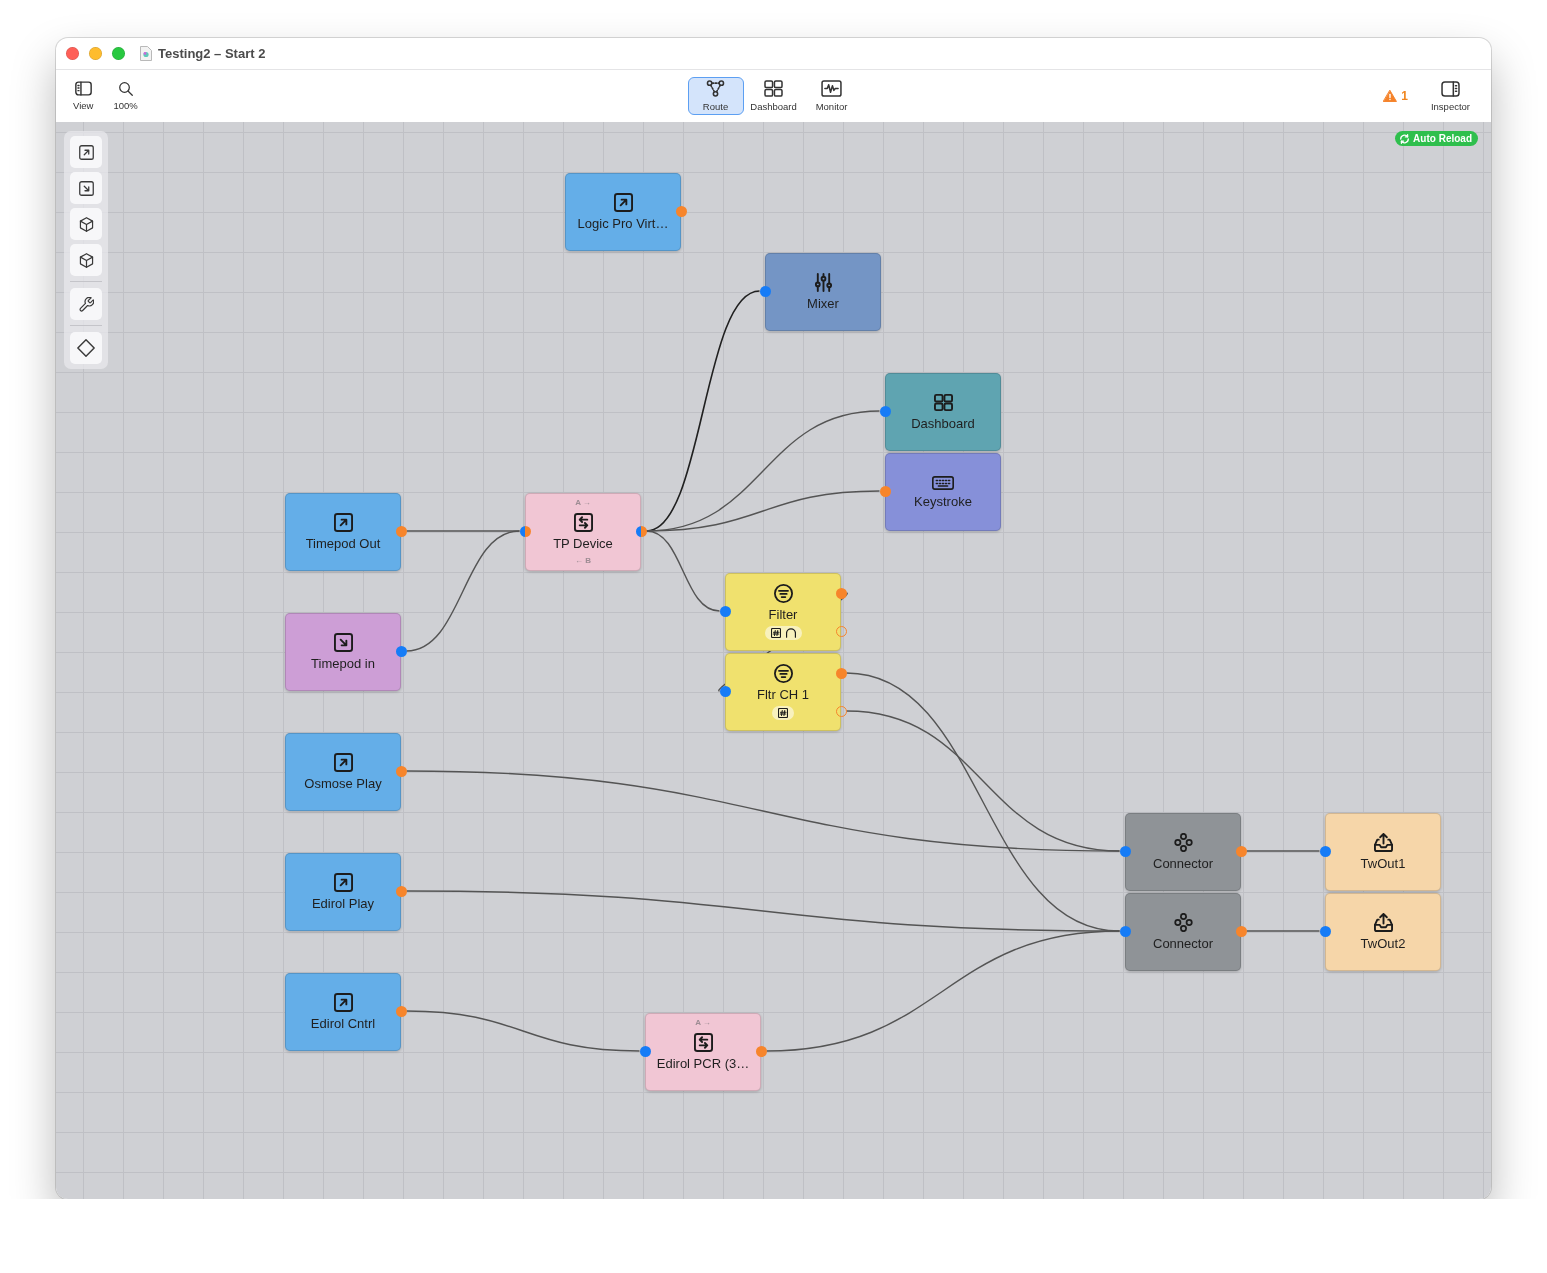 The width and height of the screenshot is (1547, 1273). What do you see at coordinates (343, 663) in the screenshot?
I see `node-title: Timepod in` at bounding box center [343, 663].